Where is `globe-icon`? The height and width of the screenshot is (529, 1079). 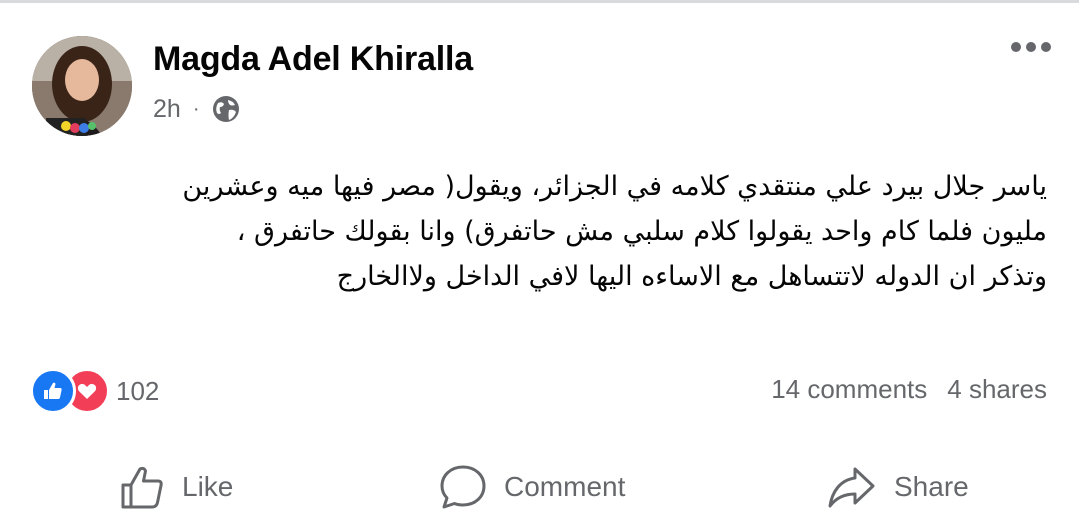 globe-icon is located at coordinates (226, 109).